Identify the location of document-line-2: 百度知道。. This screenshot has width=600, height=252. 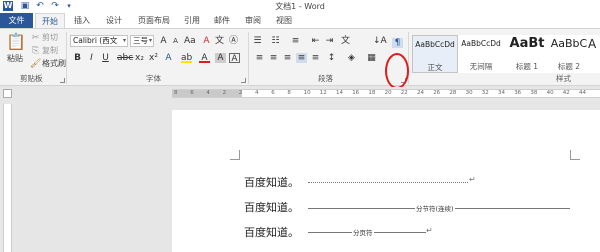
(271, 207).